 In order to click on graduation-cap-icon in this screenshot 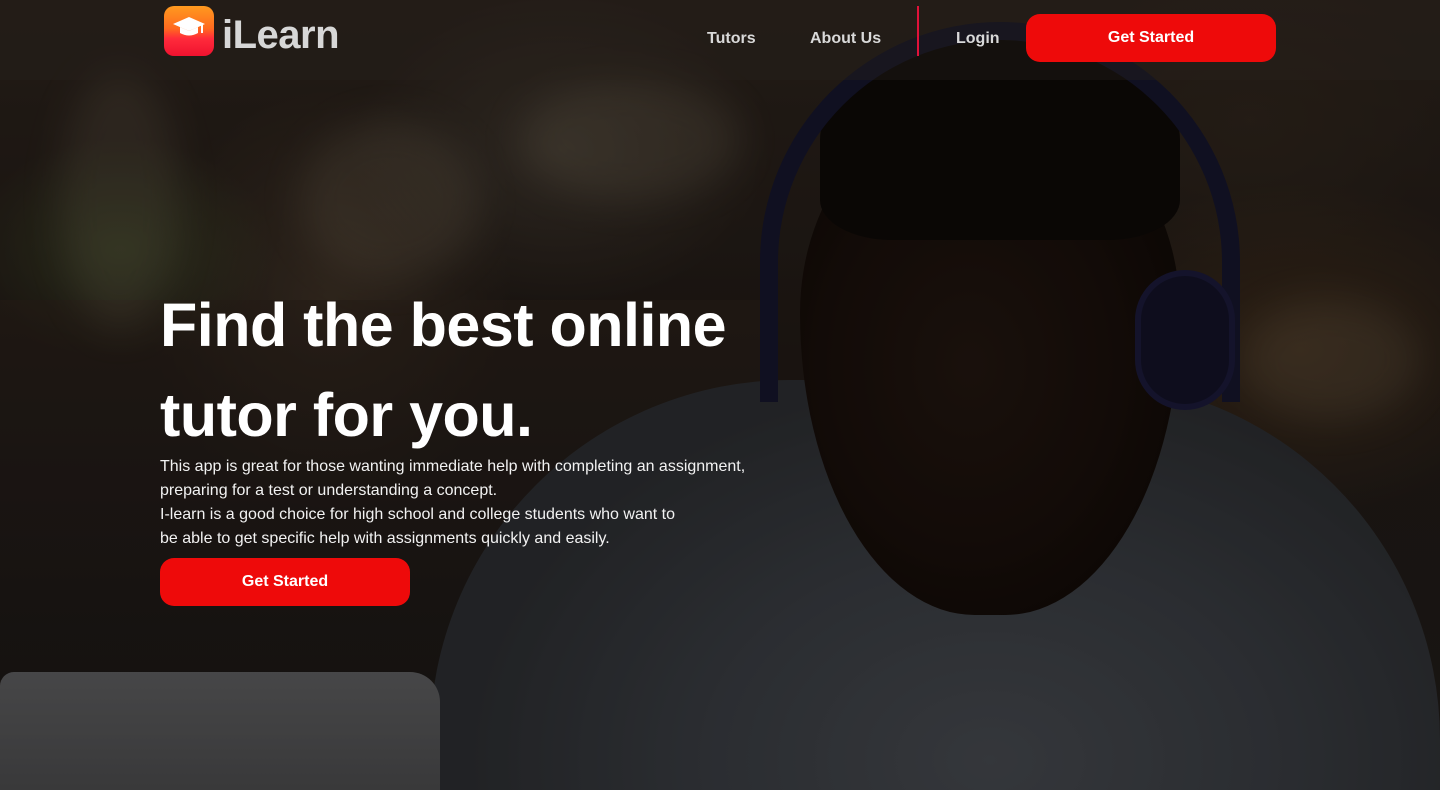, I will do `click(189, 30)`.